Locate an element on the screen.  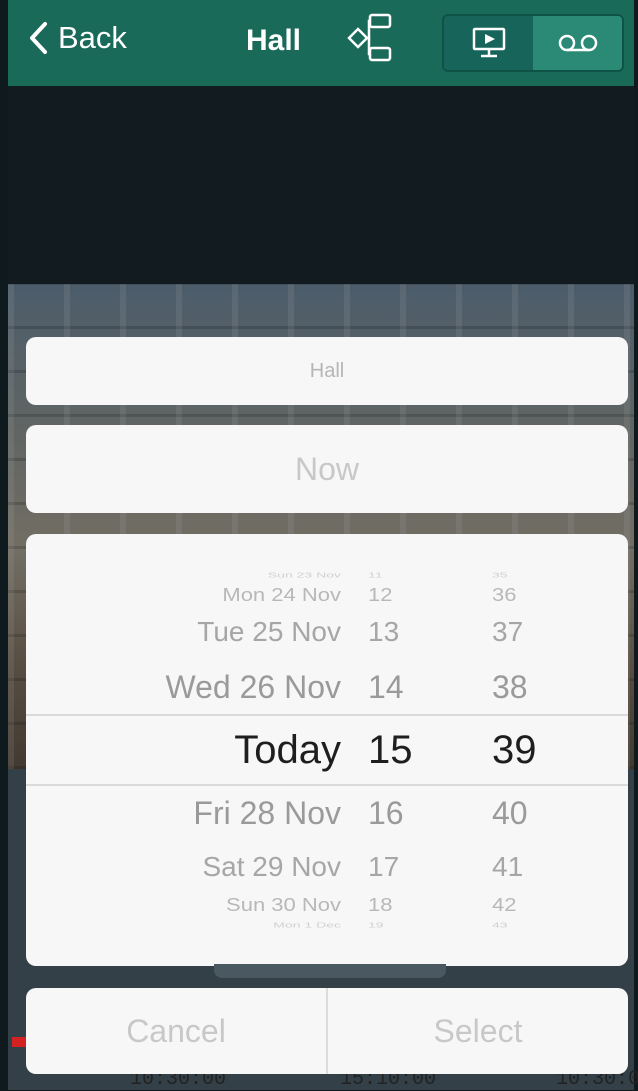
now-label: Now is located at coordinates (326, 468).